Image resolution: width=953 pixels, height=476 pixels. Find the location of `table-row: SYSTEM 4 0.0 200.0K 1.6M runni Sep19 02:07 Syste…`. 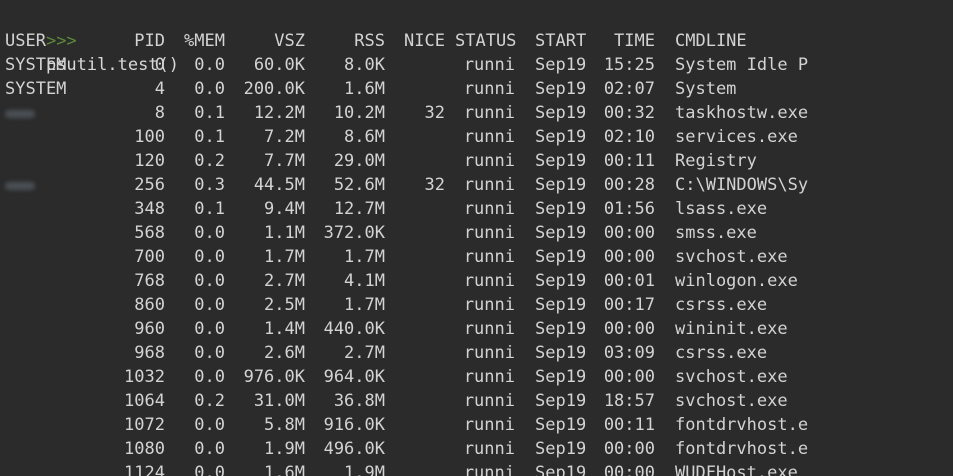

table-row: SYSTEM 4 0.0 200.0K 1.6M runni Sep19 02:07 Syste… is located at coordinates (476, 89).